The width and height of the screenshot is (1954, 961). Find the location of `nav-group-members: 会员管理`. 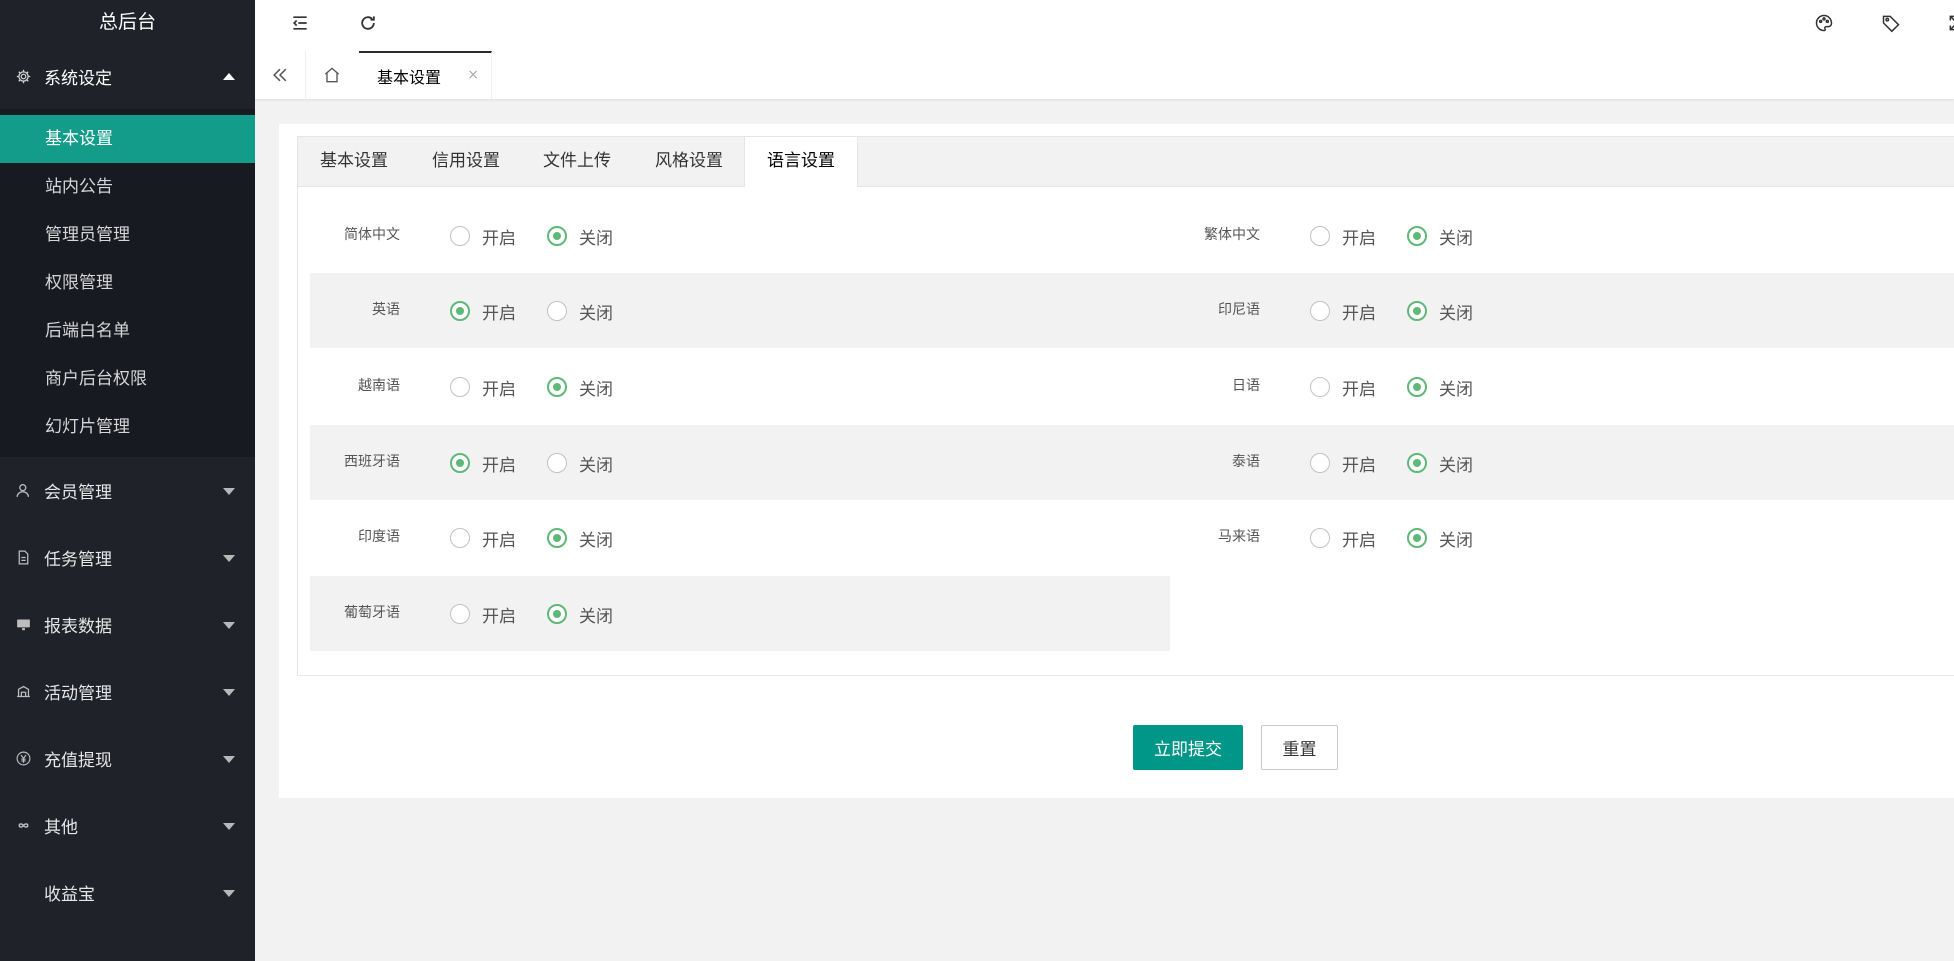

nav-group-members: 会员管理 is located at coordinates (127, 490).